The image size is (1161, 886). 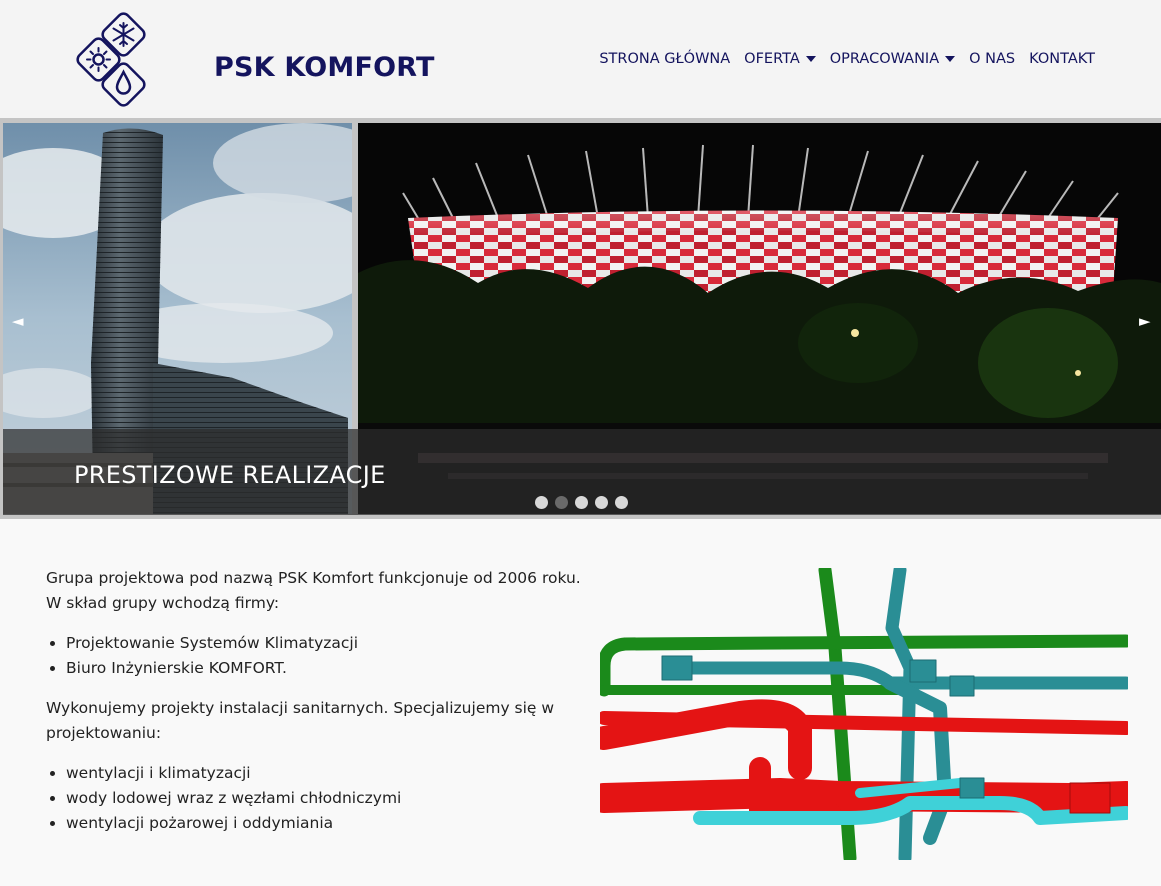 What do you see at coordinates (163, 603) in the screenshot?
I see `intro-line: W skład grupy wchodzą firmy:` at bounding box center [163, 603].